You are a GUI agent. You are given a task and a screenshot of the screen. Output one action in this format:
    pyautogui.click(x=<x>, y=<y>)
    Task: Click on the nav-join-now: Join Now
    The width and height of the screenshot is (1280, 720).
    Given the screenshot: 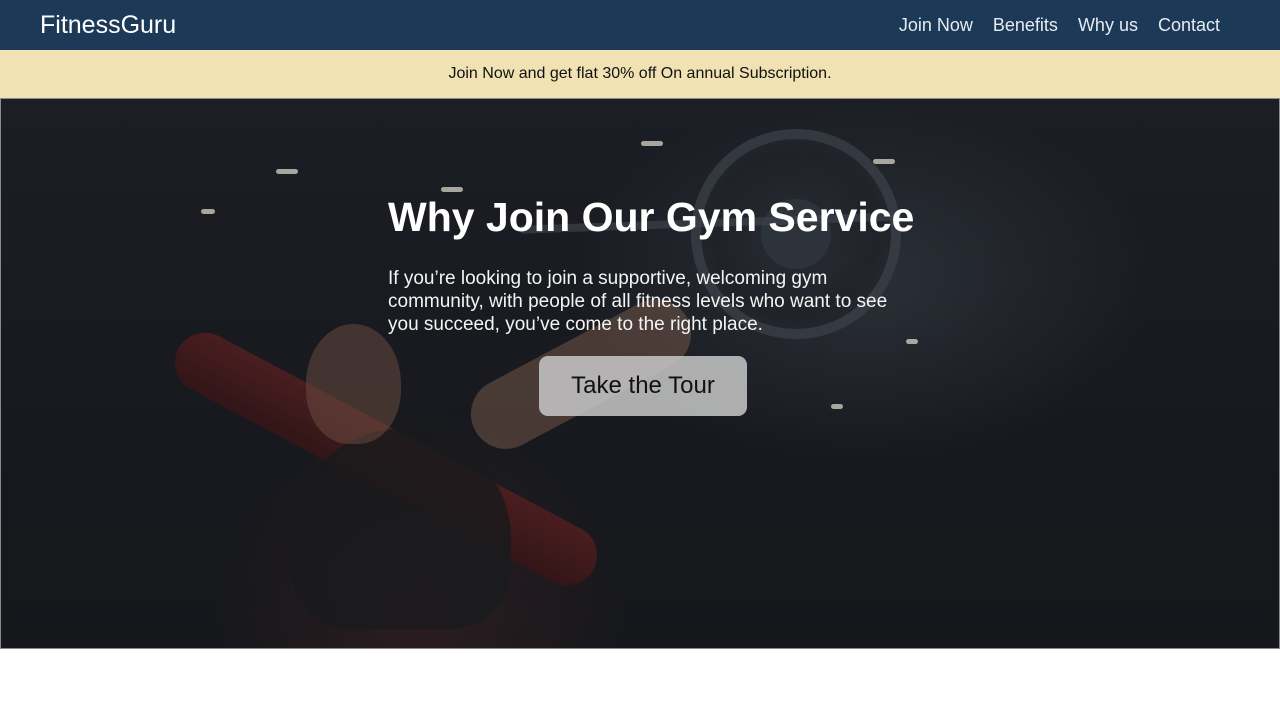 What is the action you would take?
    pyautogui.click(x=936, y=25)
    